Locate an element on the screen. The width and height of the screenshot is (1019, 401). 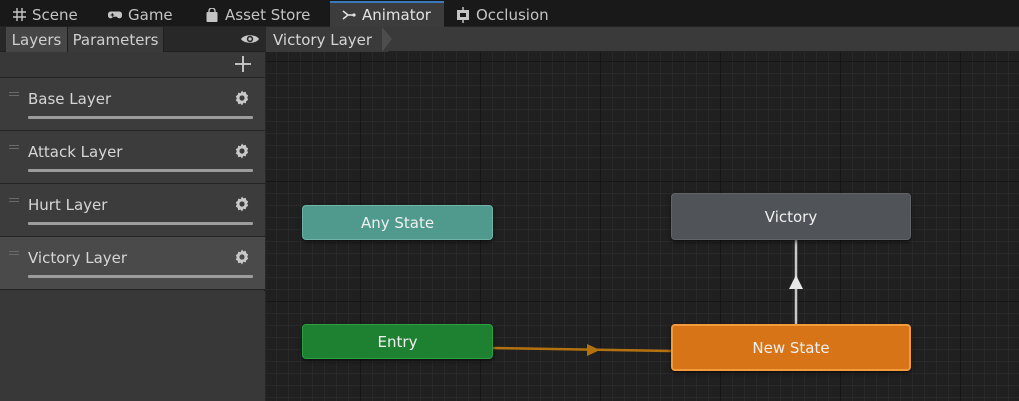
panel-subtabs: Layers Parameters is located at coordinates (132, 39).